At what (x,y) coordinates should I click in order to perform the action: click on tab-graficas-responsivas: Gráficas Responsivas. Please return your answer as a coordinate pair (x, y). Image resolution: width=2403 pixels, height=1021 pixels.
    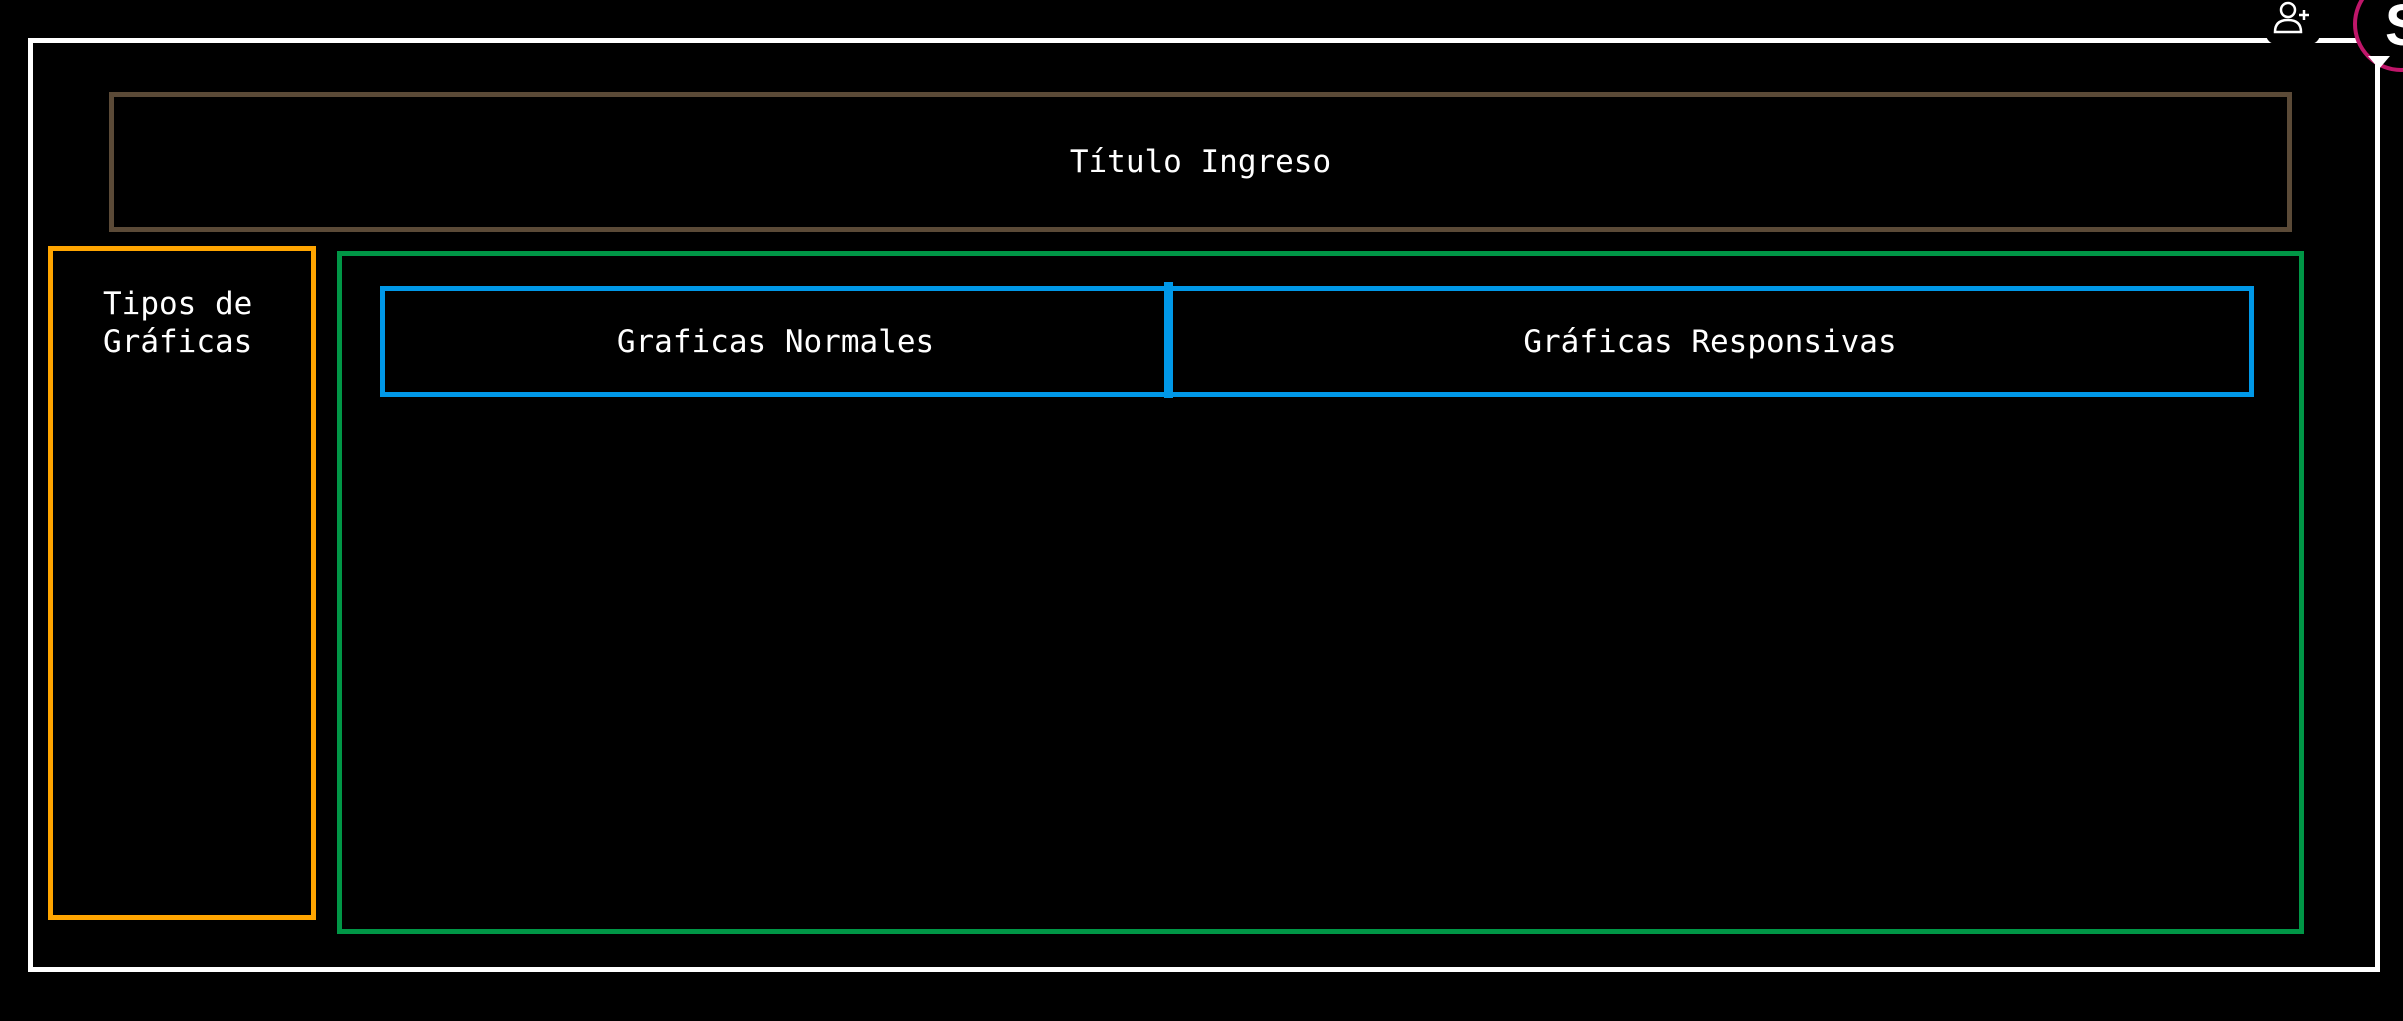
    Looking at the image, I should click on (1710, 341).